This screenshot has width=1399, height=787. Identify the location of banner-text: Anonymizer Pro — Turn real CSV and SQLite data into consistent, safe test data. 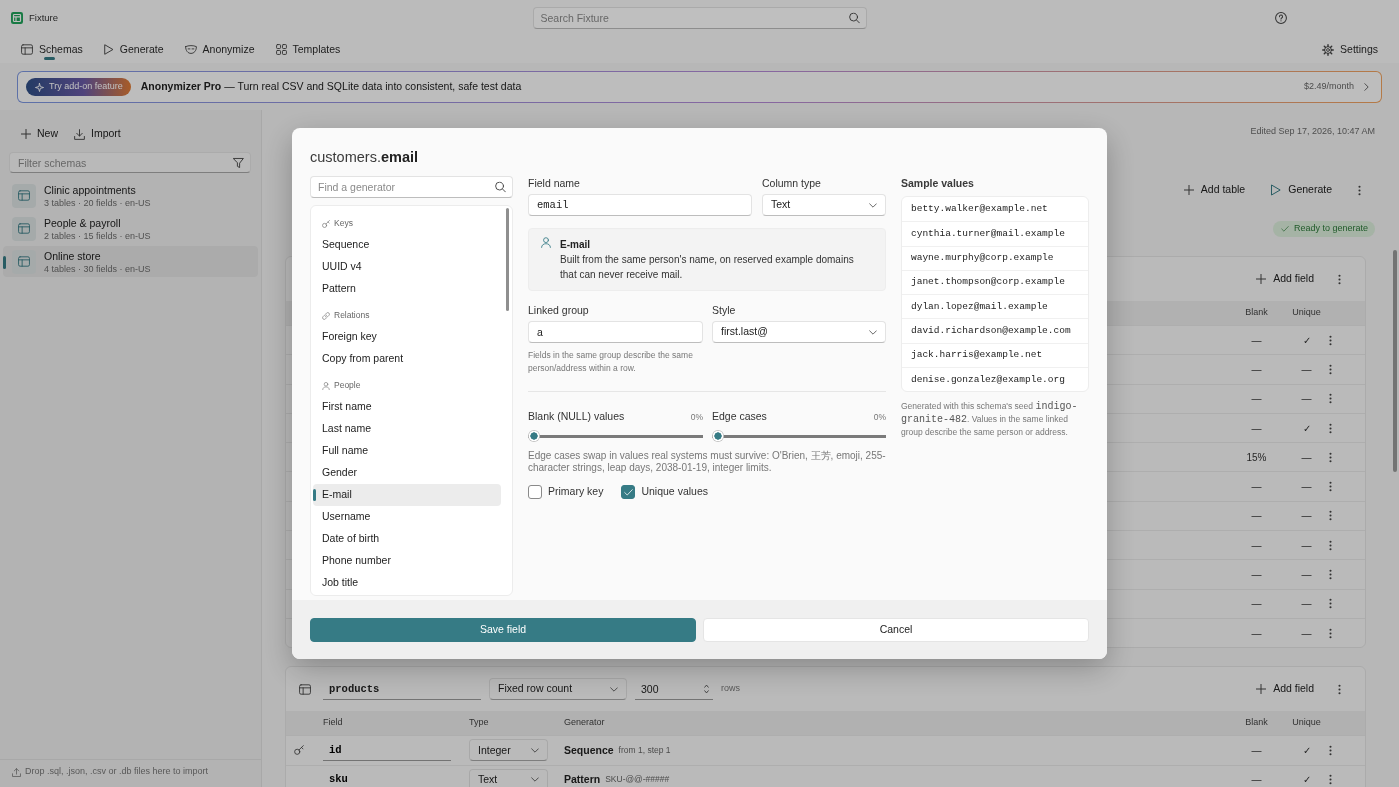
(331, 87).